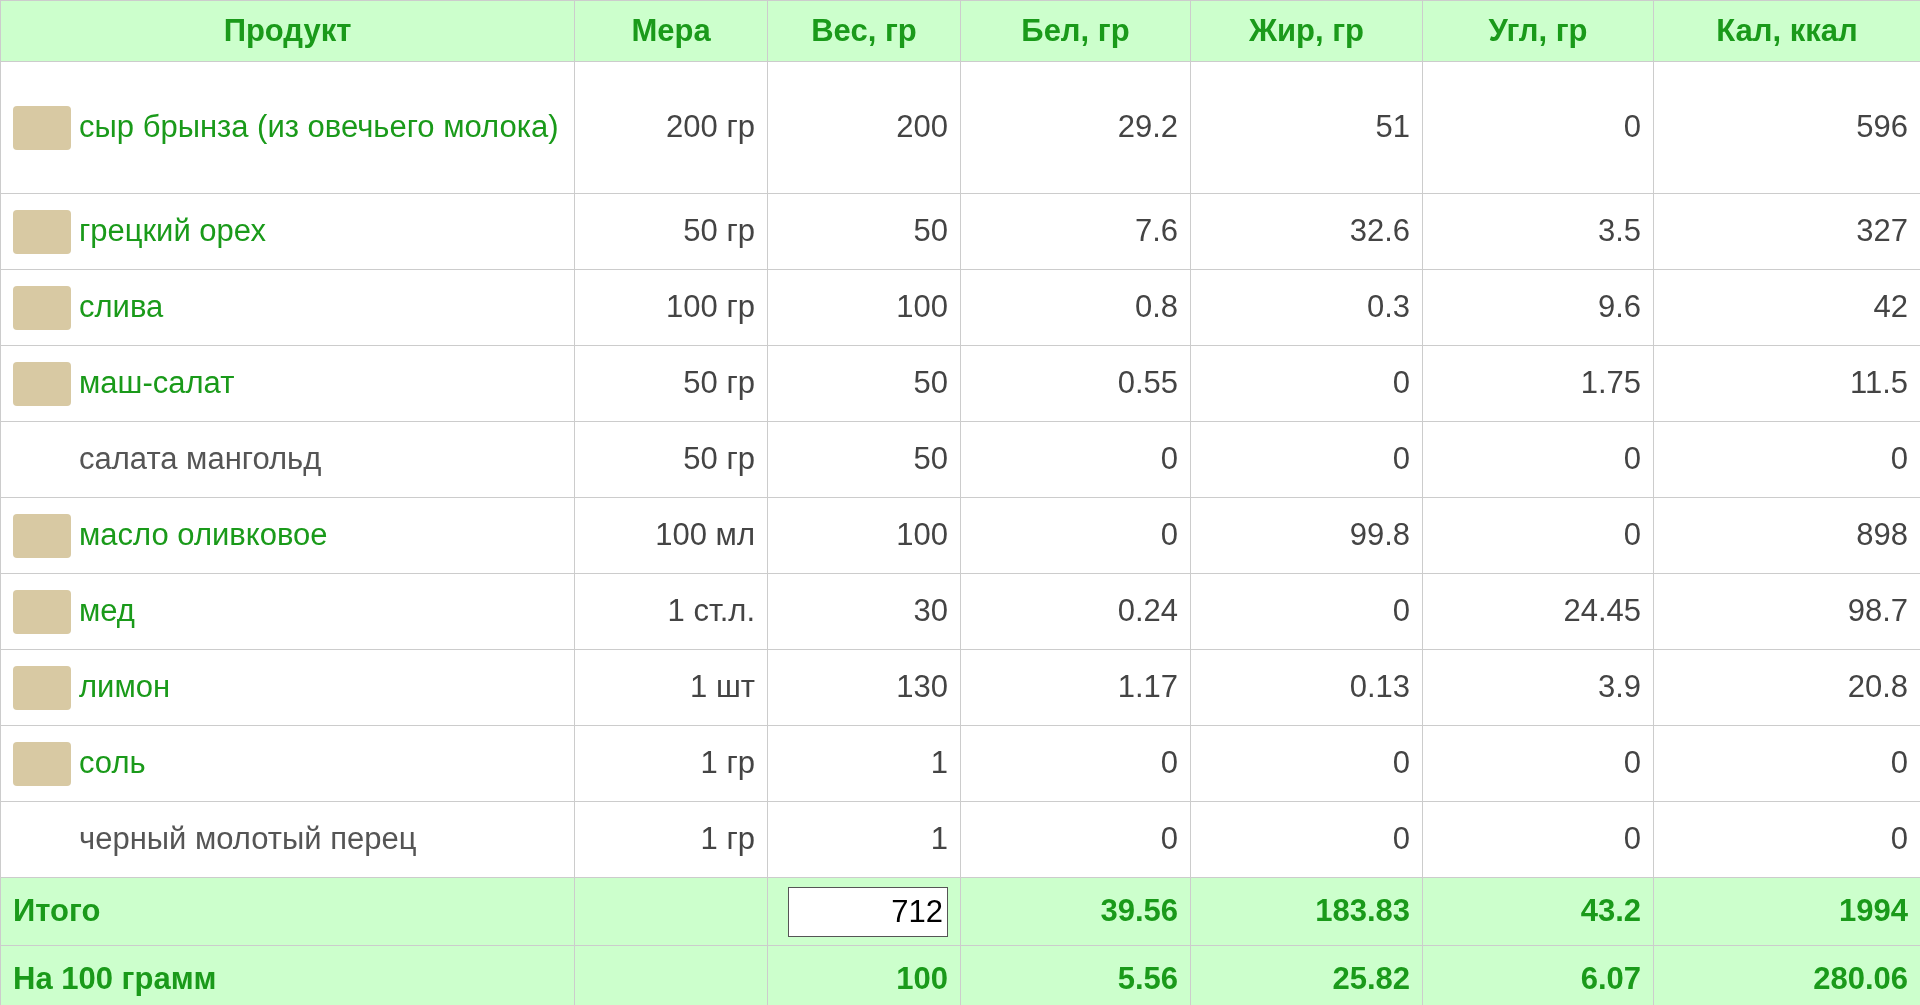 The width and height of the screenshot is (1920, 1005). Describe the element at coordinates (868, 911) in the screenshot. I see `weight-input: 712` at that location.